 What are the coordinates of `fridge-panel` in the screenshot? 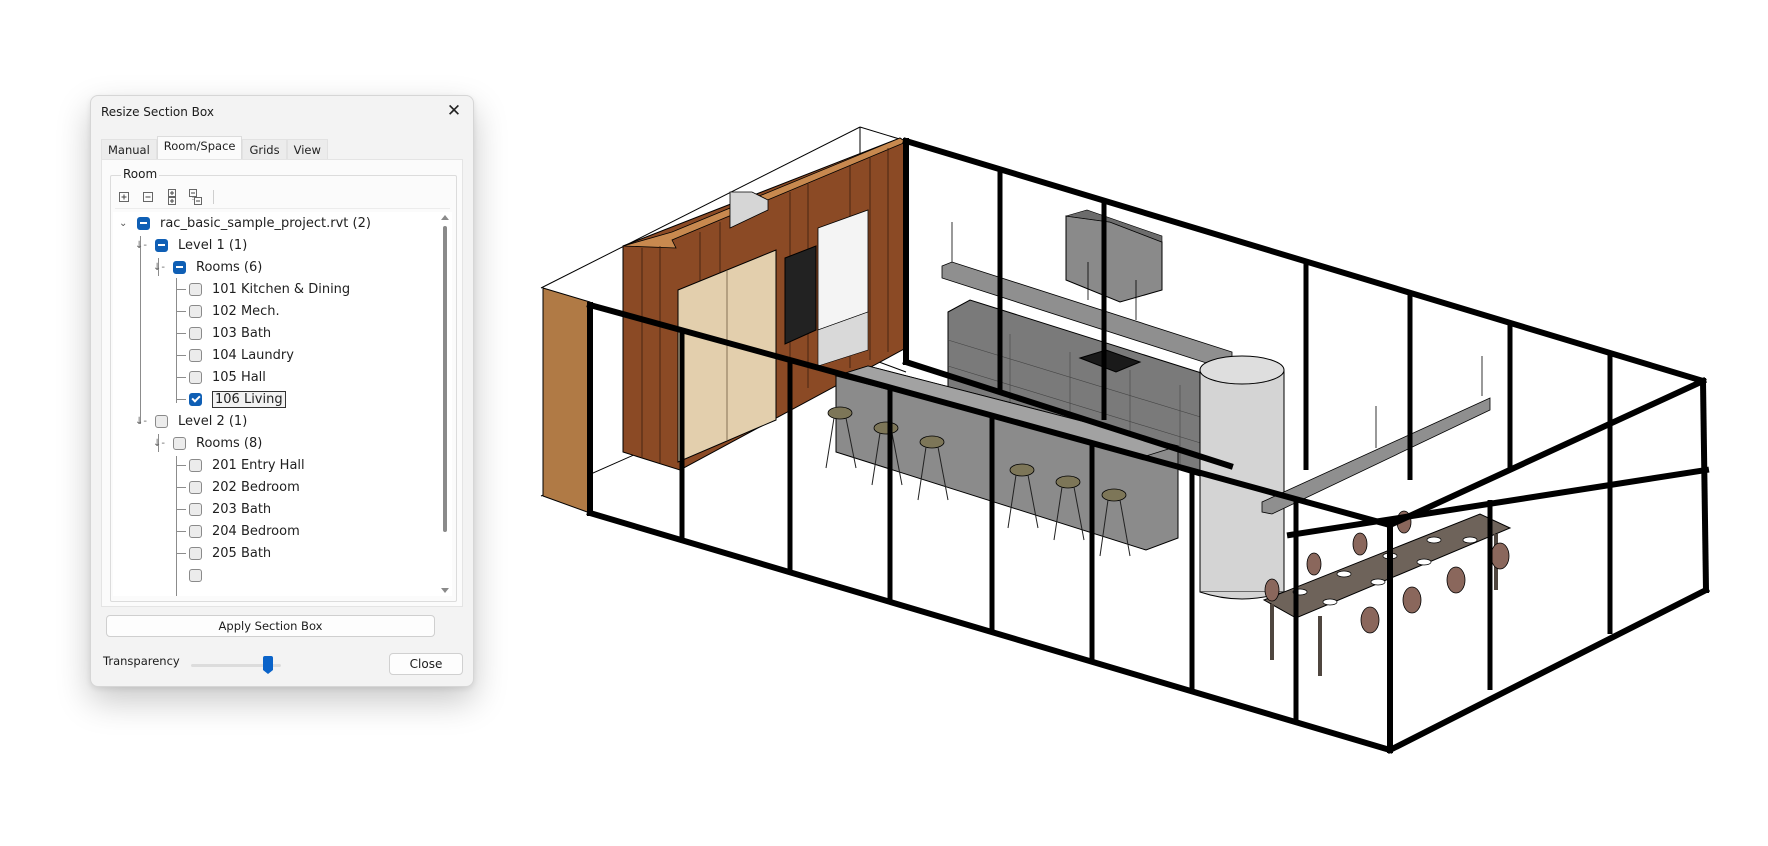 It's located at (843, 270).